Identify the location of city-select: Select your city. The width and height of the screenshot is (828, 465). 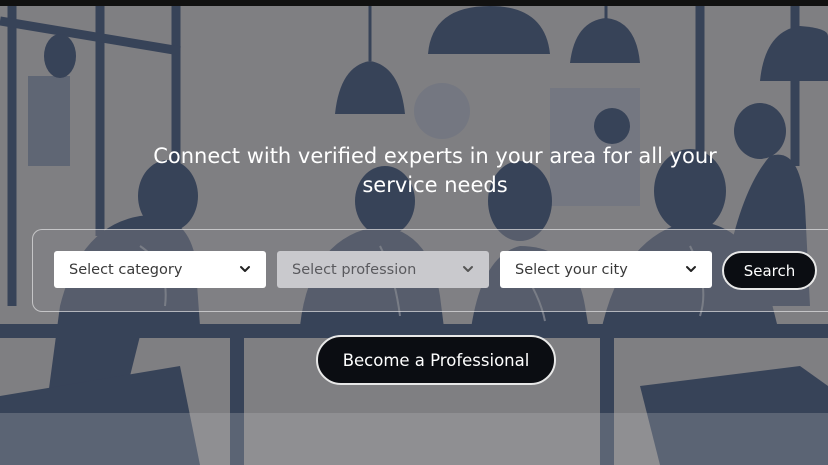
(606, 269).